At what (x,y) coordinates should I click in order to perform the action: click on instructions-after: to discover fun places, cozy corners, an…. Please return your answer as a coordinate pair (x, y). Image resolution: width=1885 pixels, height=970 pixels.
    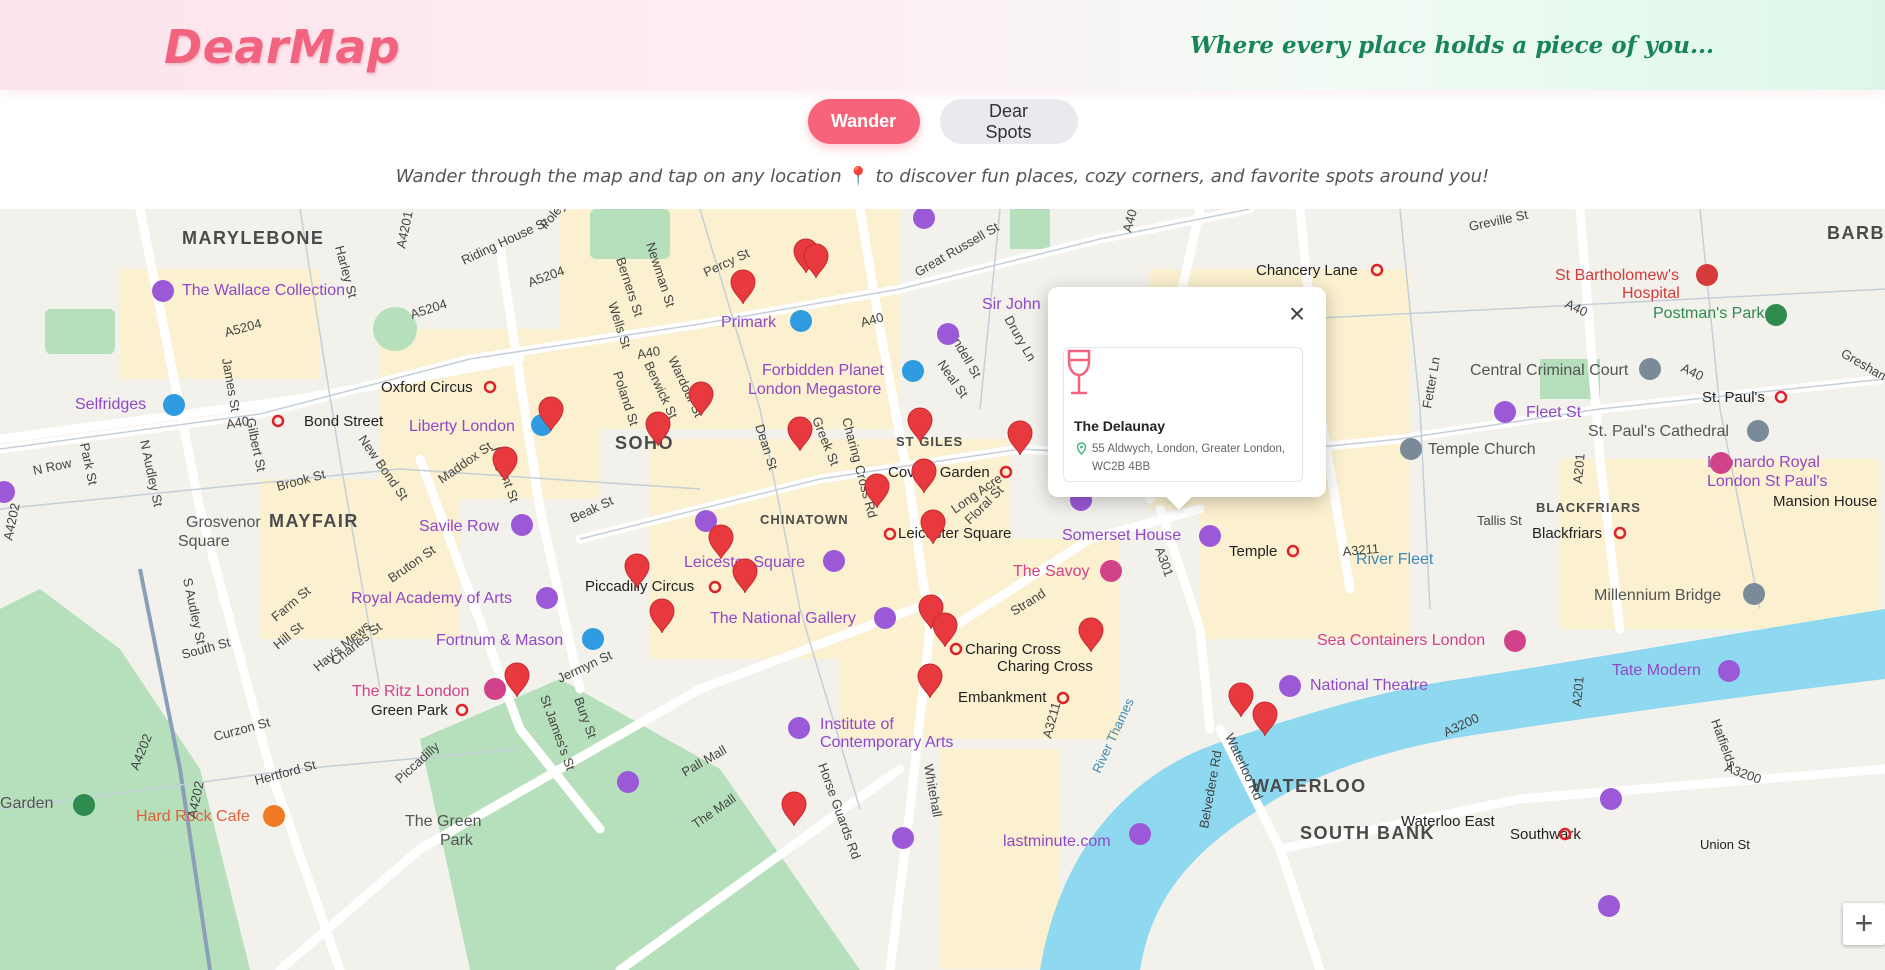
    Looking at the image, I should click on (1182, 176).